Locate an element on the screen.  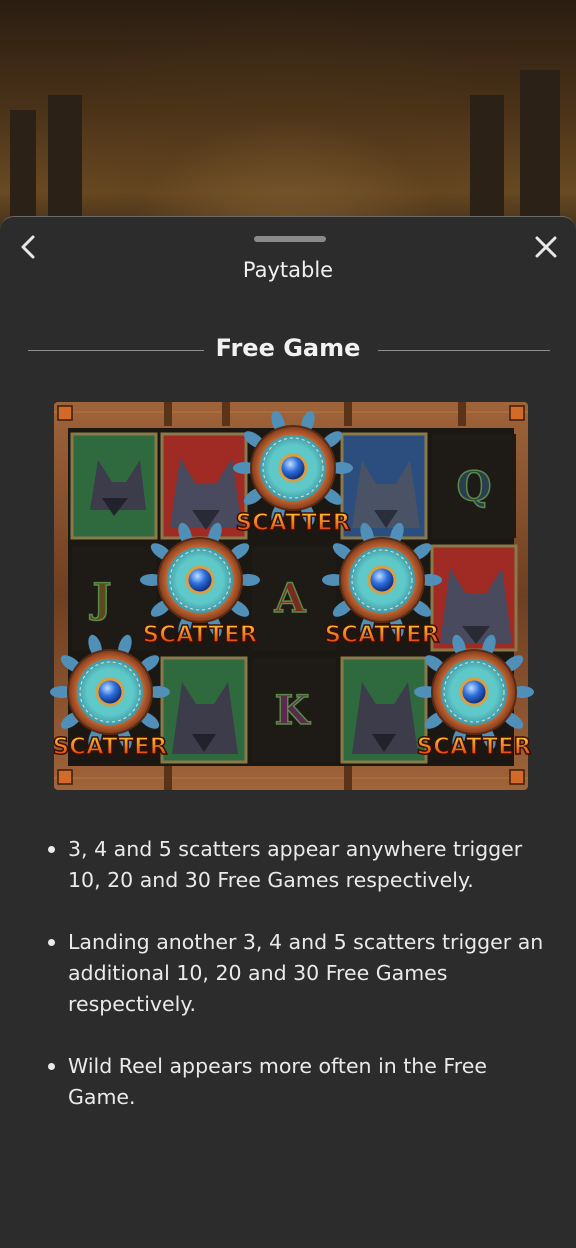
svg-text: K is located at coordinates (293, 710).